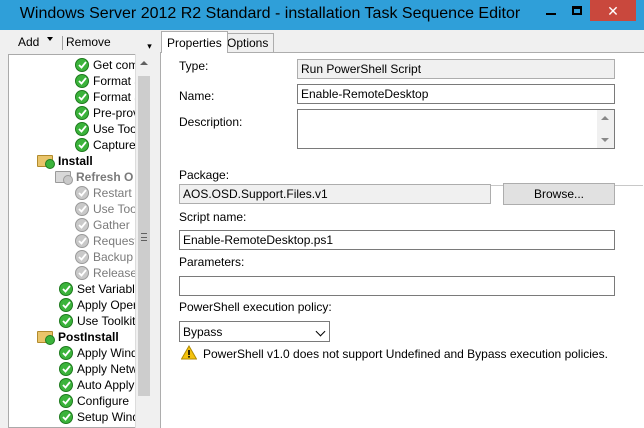  I want to click on tree-group: PostInstall, so click(78, 337).